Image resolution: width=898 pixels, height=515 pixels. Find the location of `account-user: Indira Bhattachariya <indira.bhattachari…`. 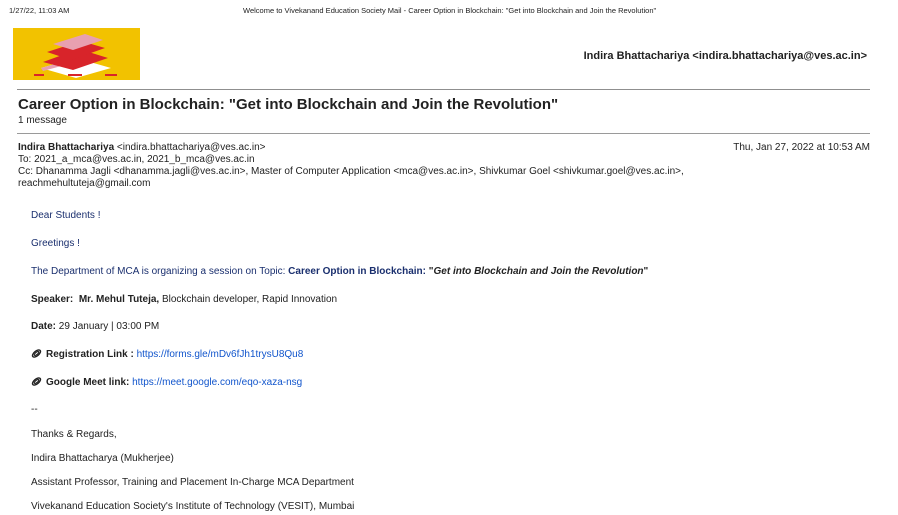

account-user: Indira Bhattachariya <indira.bhattachari… is located at coordinates (725, 56).